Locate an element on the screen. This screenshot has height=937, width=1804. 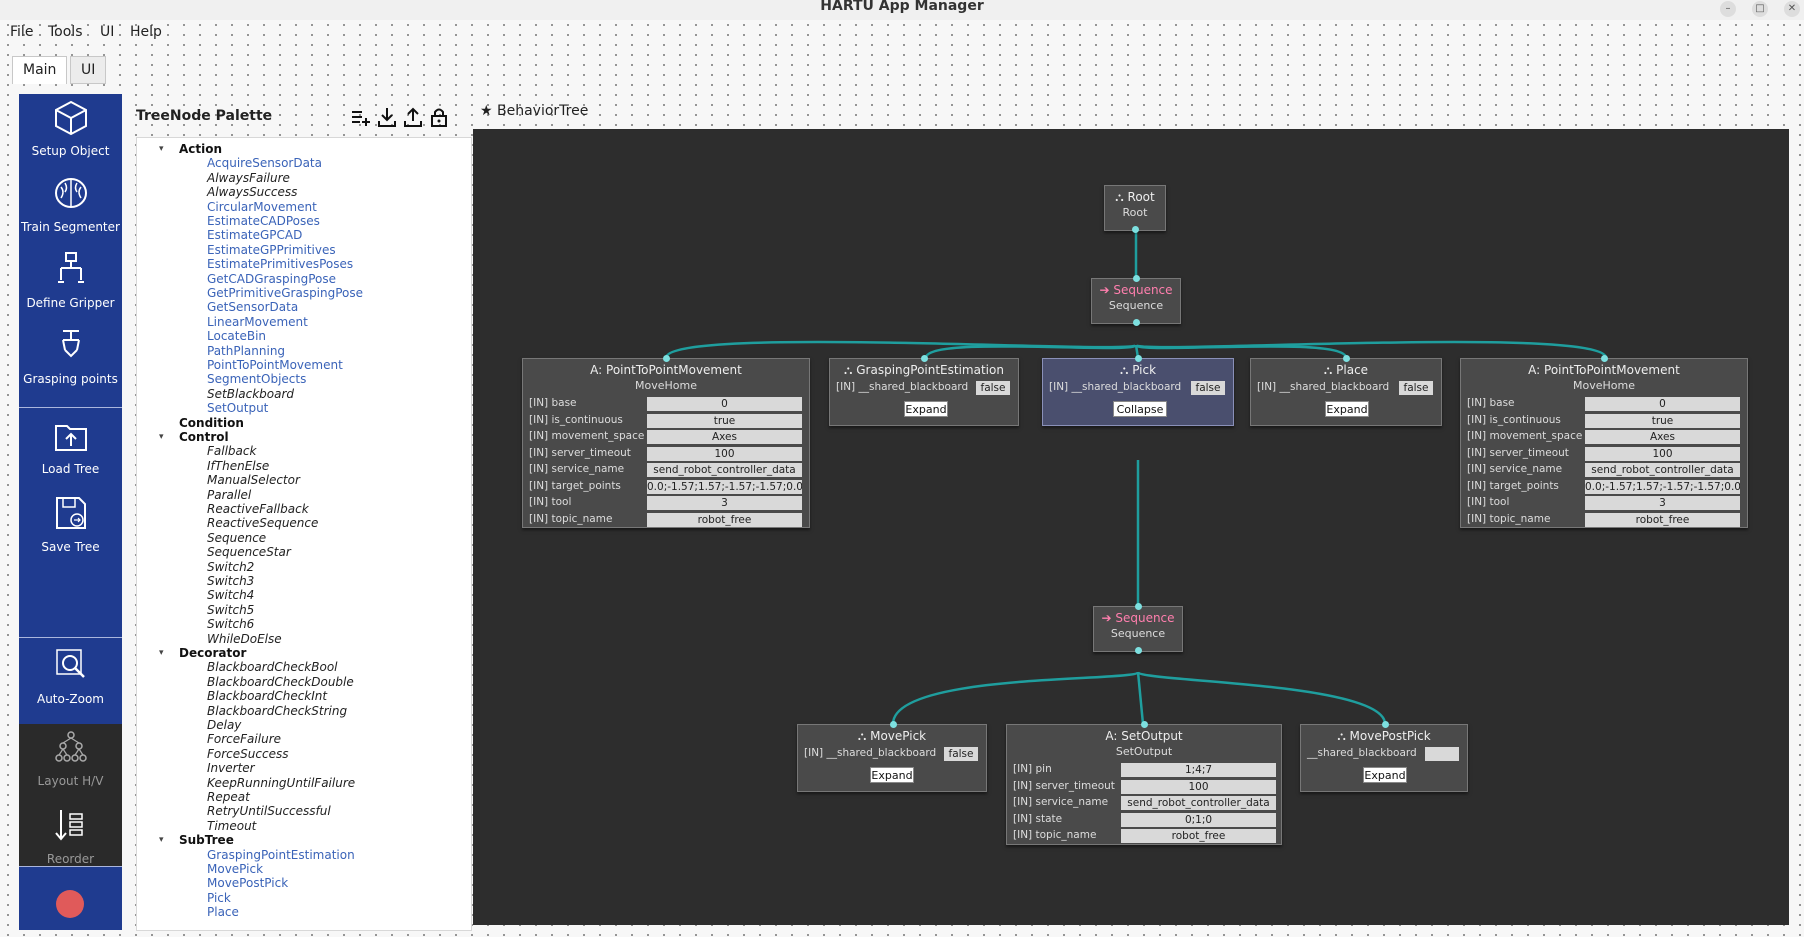
palette-item: LinearMovement is located at coordinates (257, 322).